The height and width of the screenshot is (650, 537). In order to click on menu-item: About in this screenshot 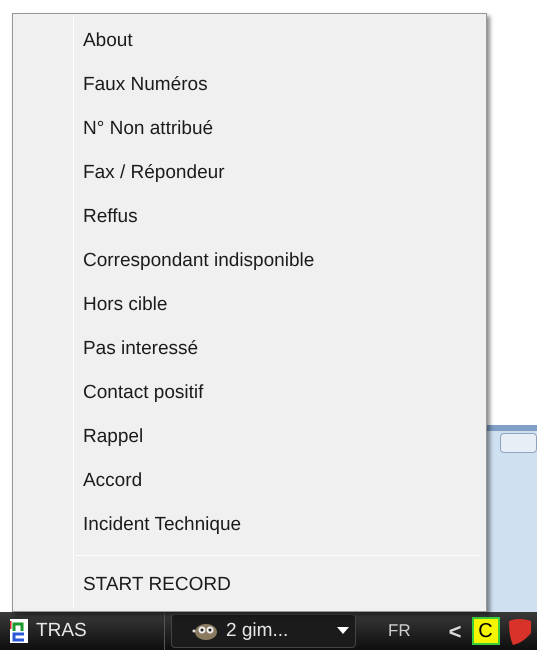, I will do `click(249, 41)`.